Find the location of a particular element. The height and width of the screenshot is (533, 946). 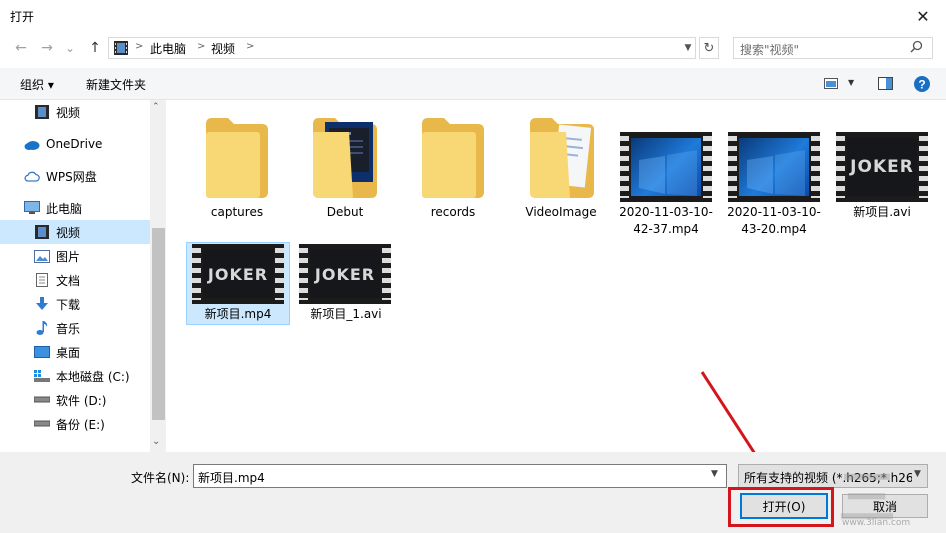

file-name: 新项目.mp4 is located at coordinates (238, 314).